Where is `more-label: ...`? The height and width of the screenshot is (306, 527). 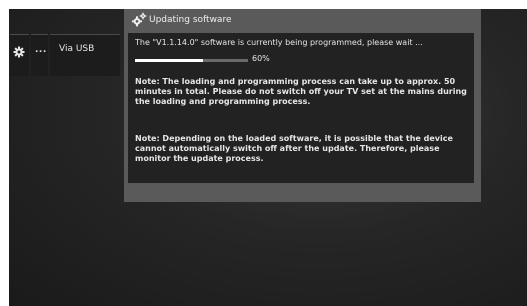 more-label: ... is located at coordinates (41, 50).